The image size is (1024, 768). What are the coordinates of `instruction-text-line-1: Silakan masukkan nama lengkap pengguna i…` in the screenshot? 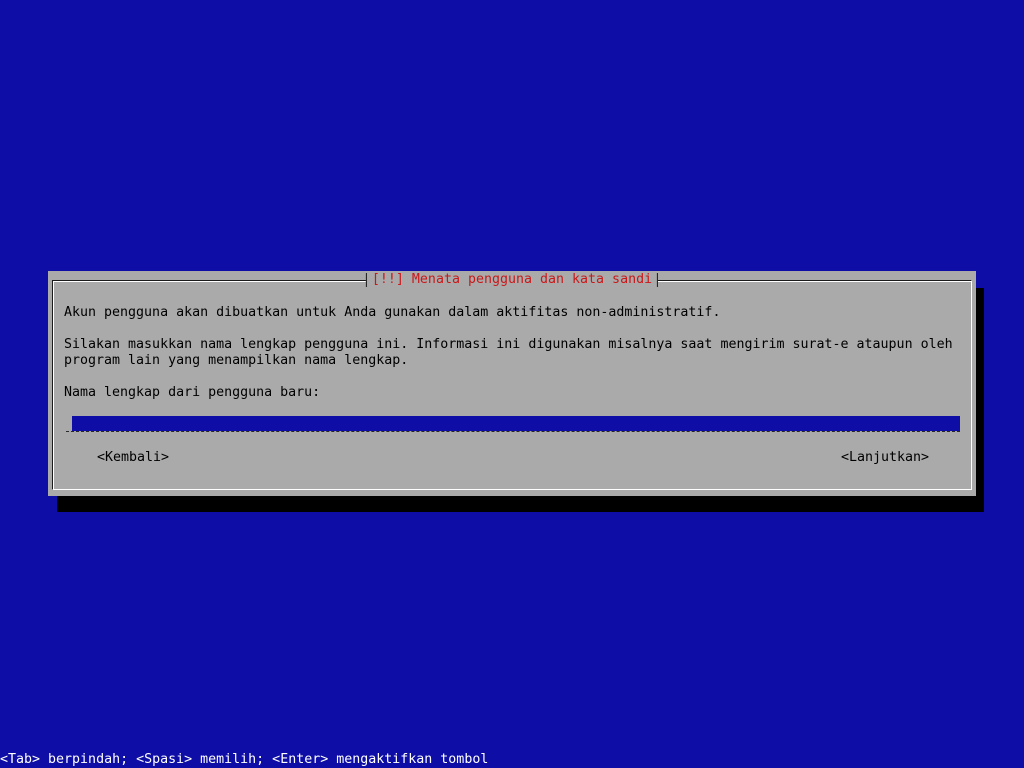 It's located at (508, 344).